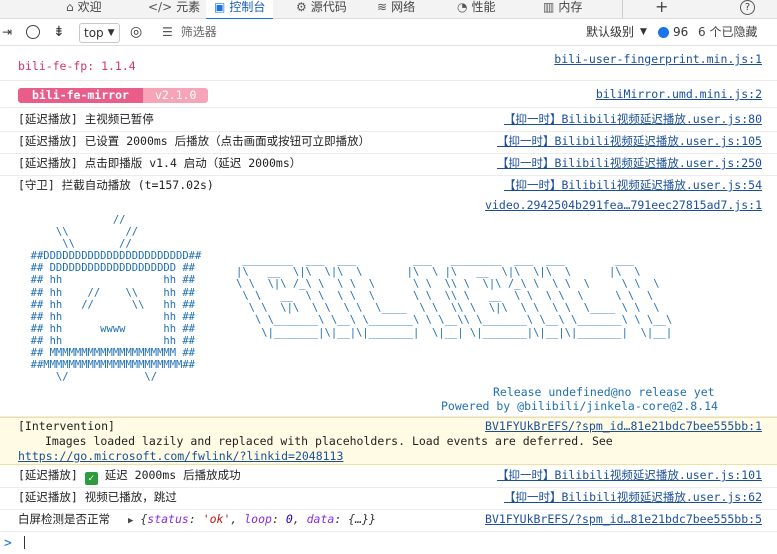 The width and height of the screenshot is (777, 554). What do you see at coordinates (86, 119) in the screenshot?
I see `message-text: [延迟播放] 主视频已暂停` at bounding box center [86, 119].